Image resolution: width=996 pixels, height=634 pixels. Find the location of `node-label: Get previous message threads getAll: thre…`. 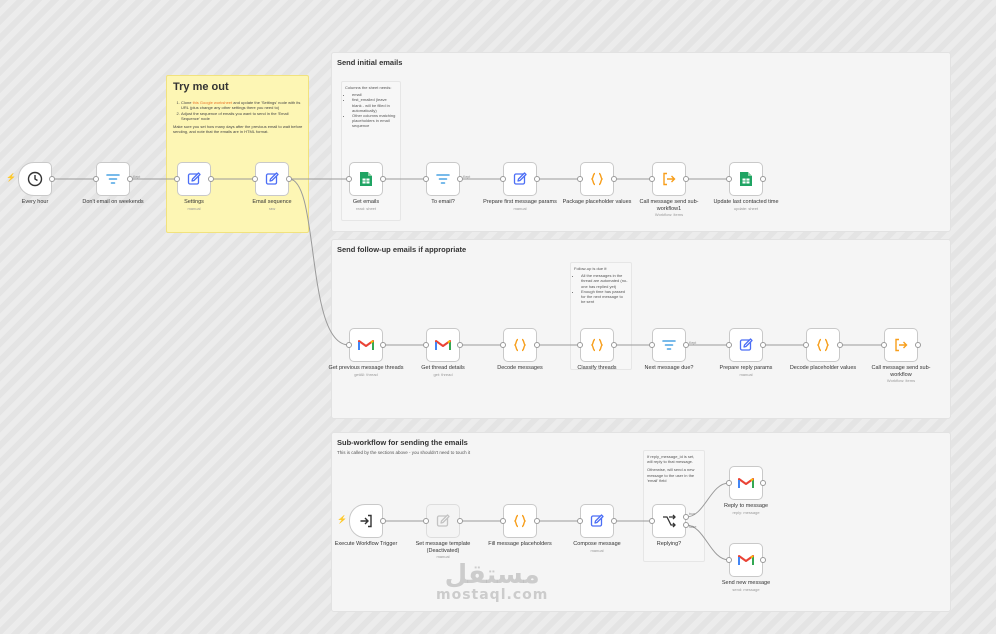

node-label: Get previous message threads getAll: thre… is located at coordinates (366, 371).